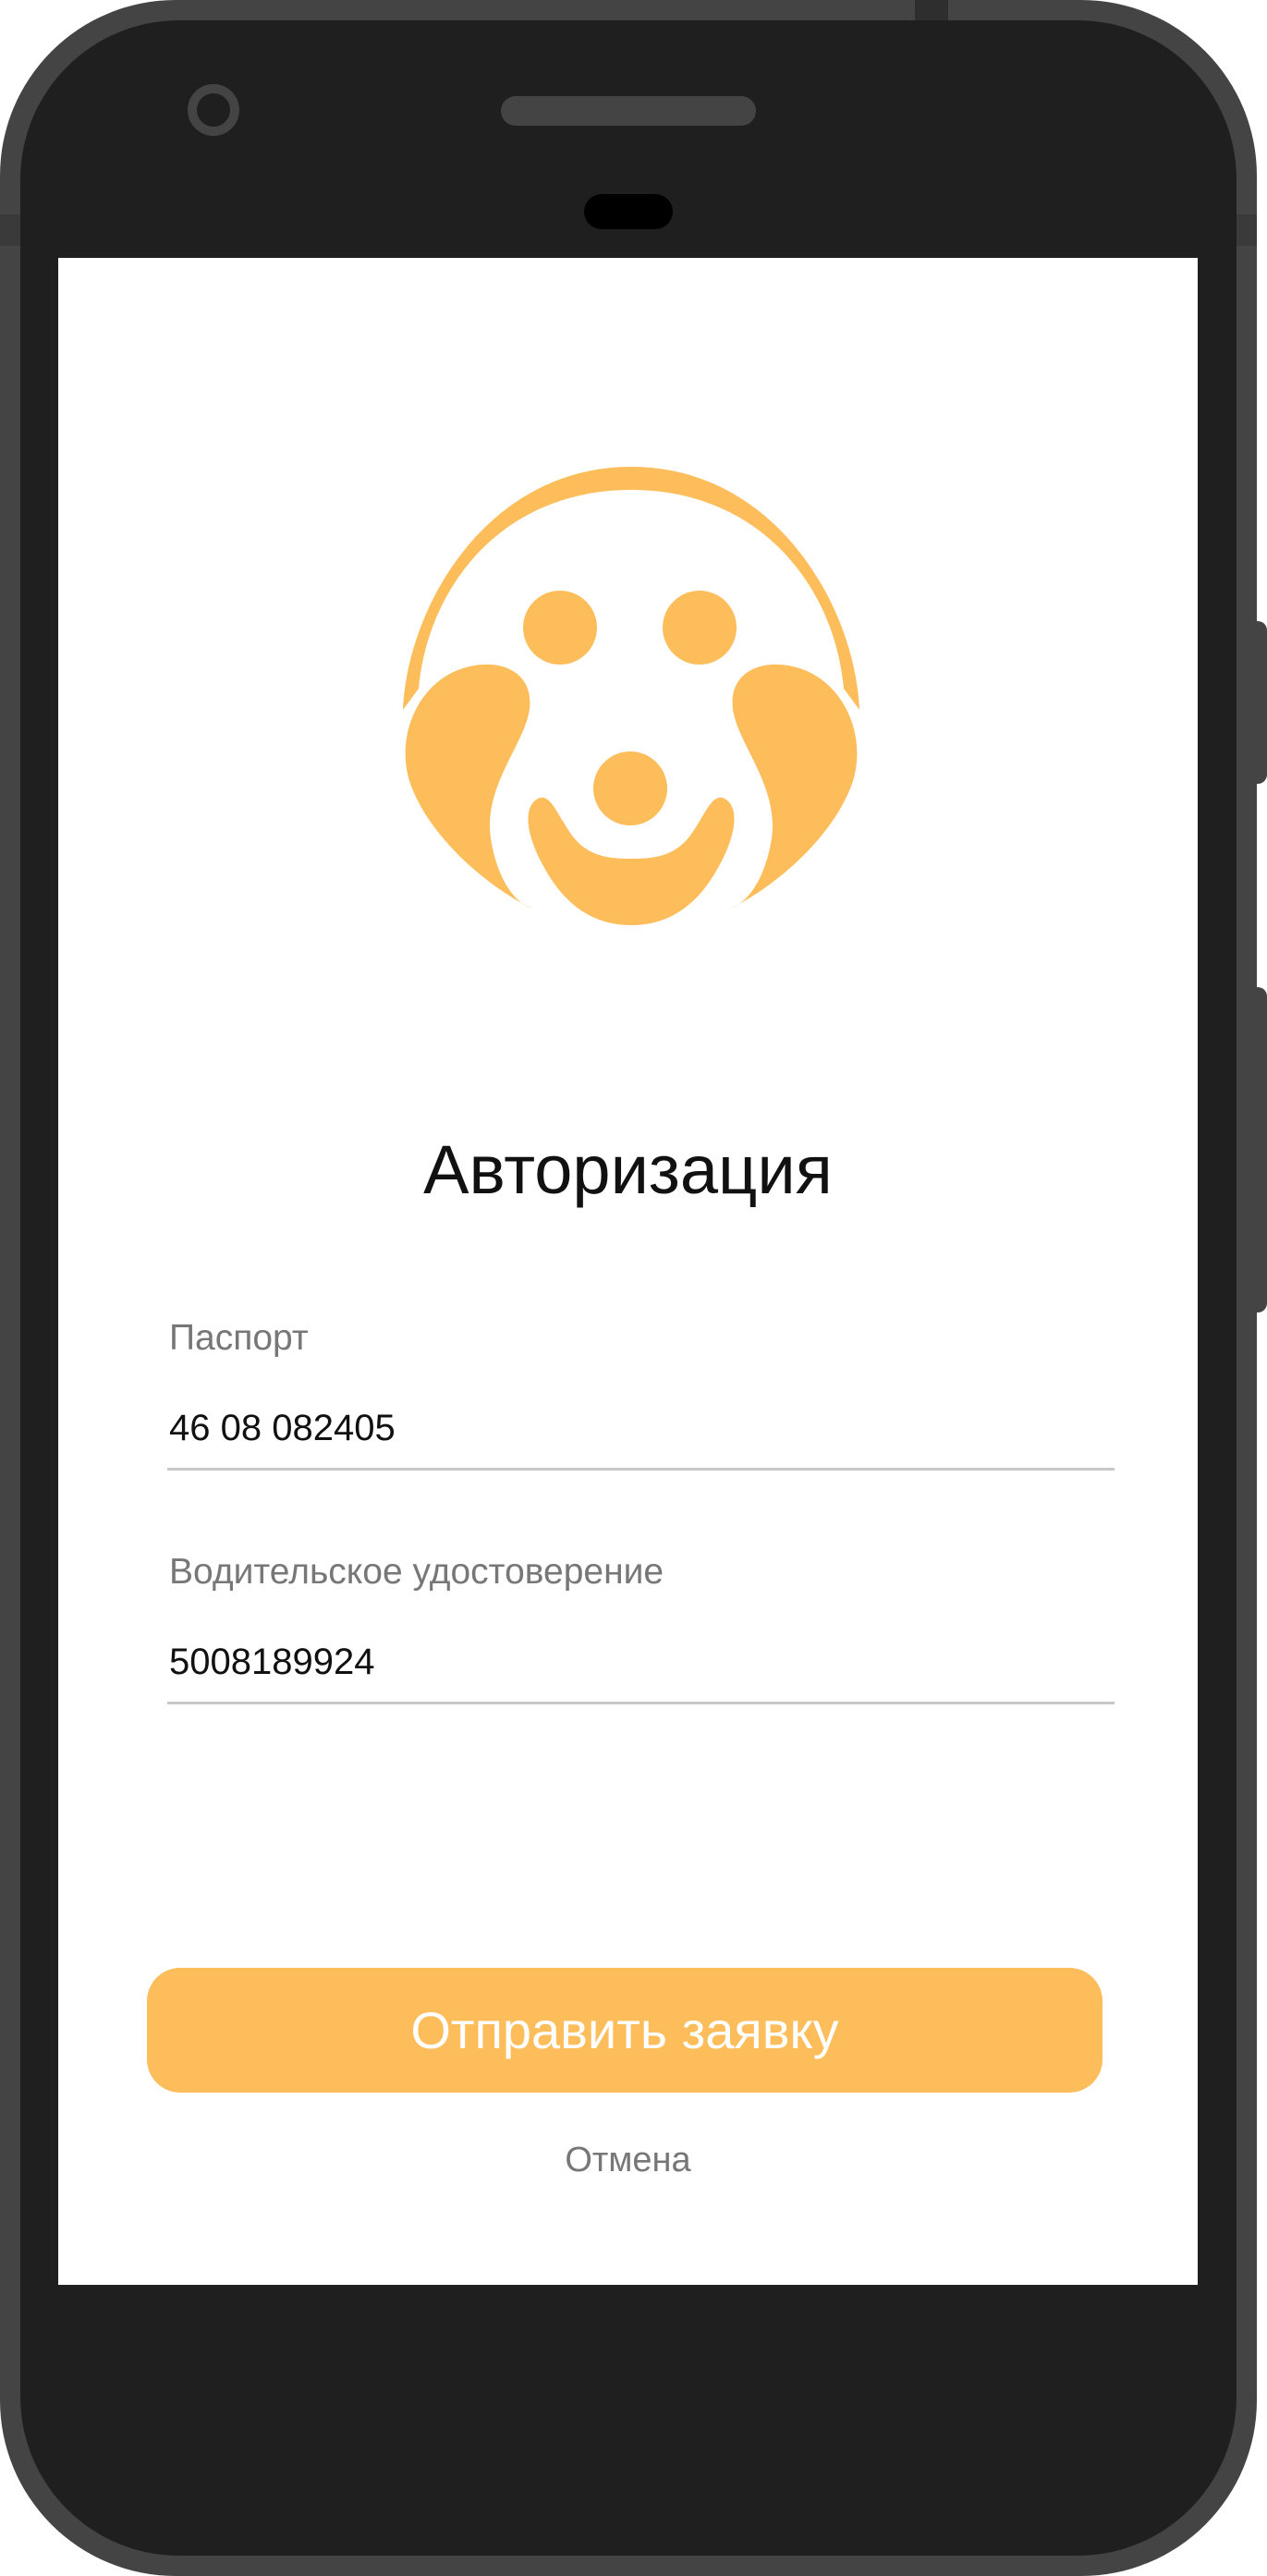  I want to click on license-label: Водительское удостоверение, so click(416, 1572).